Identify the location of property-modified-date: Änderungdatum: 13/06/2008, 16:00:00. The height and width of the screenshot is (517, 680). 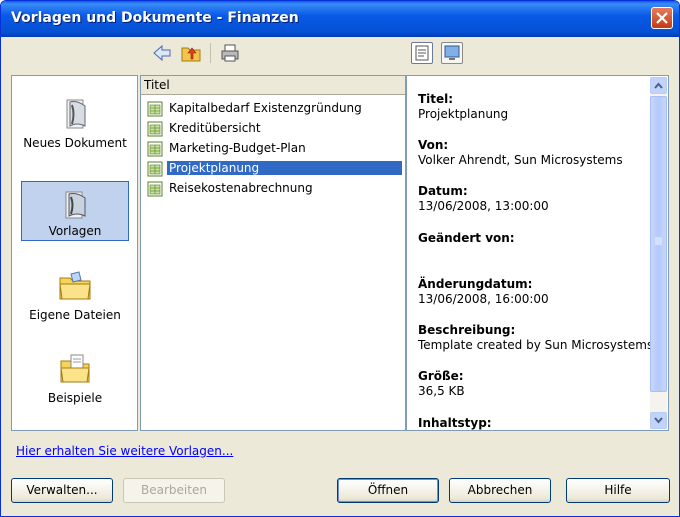
(483, 291).